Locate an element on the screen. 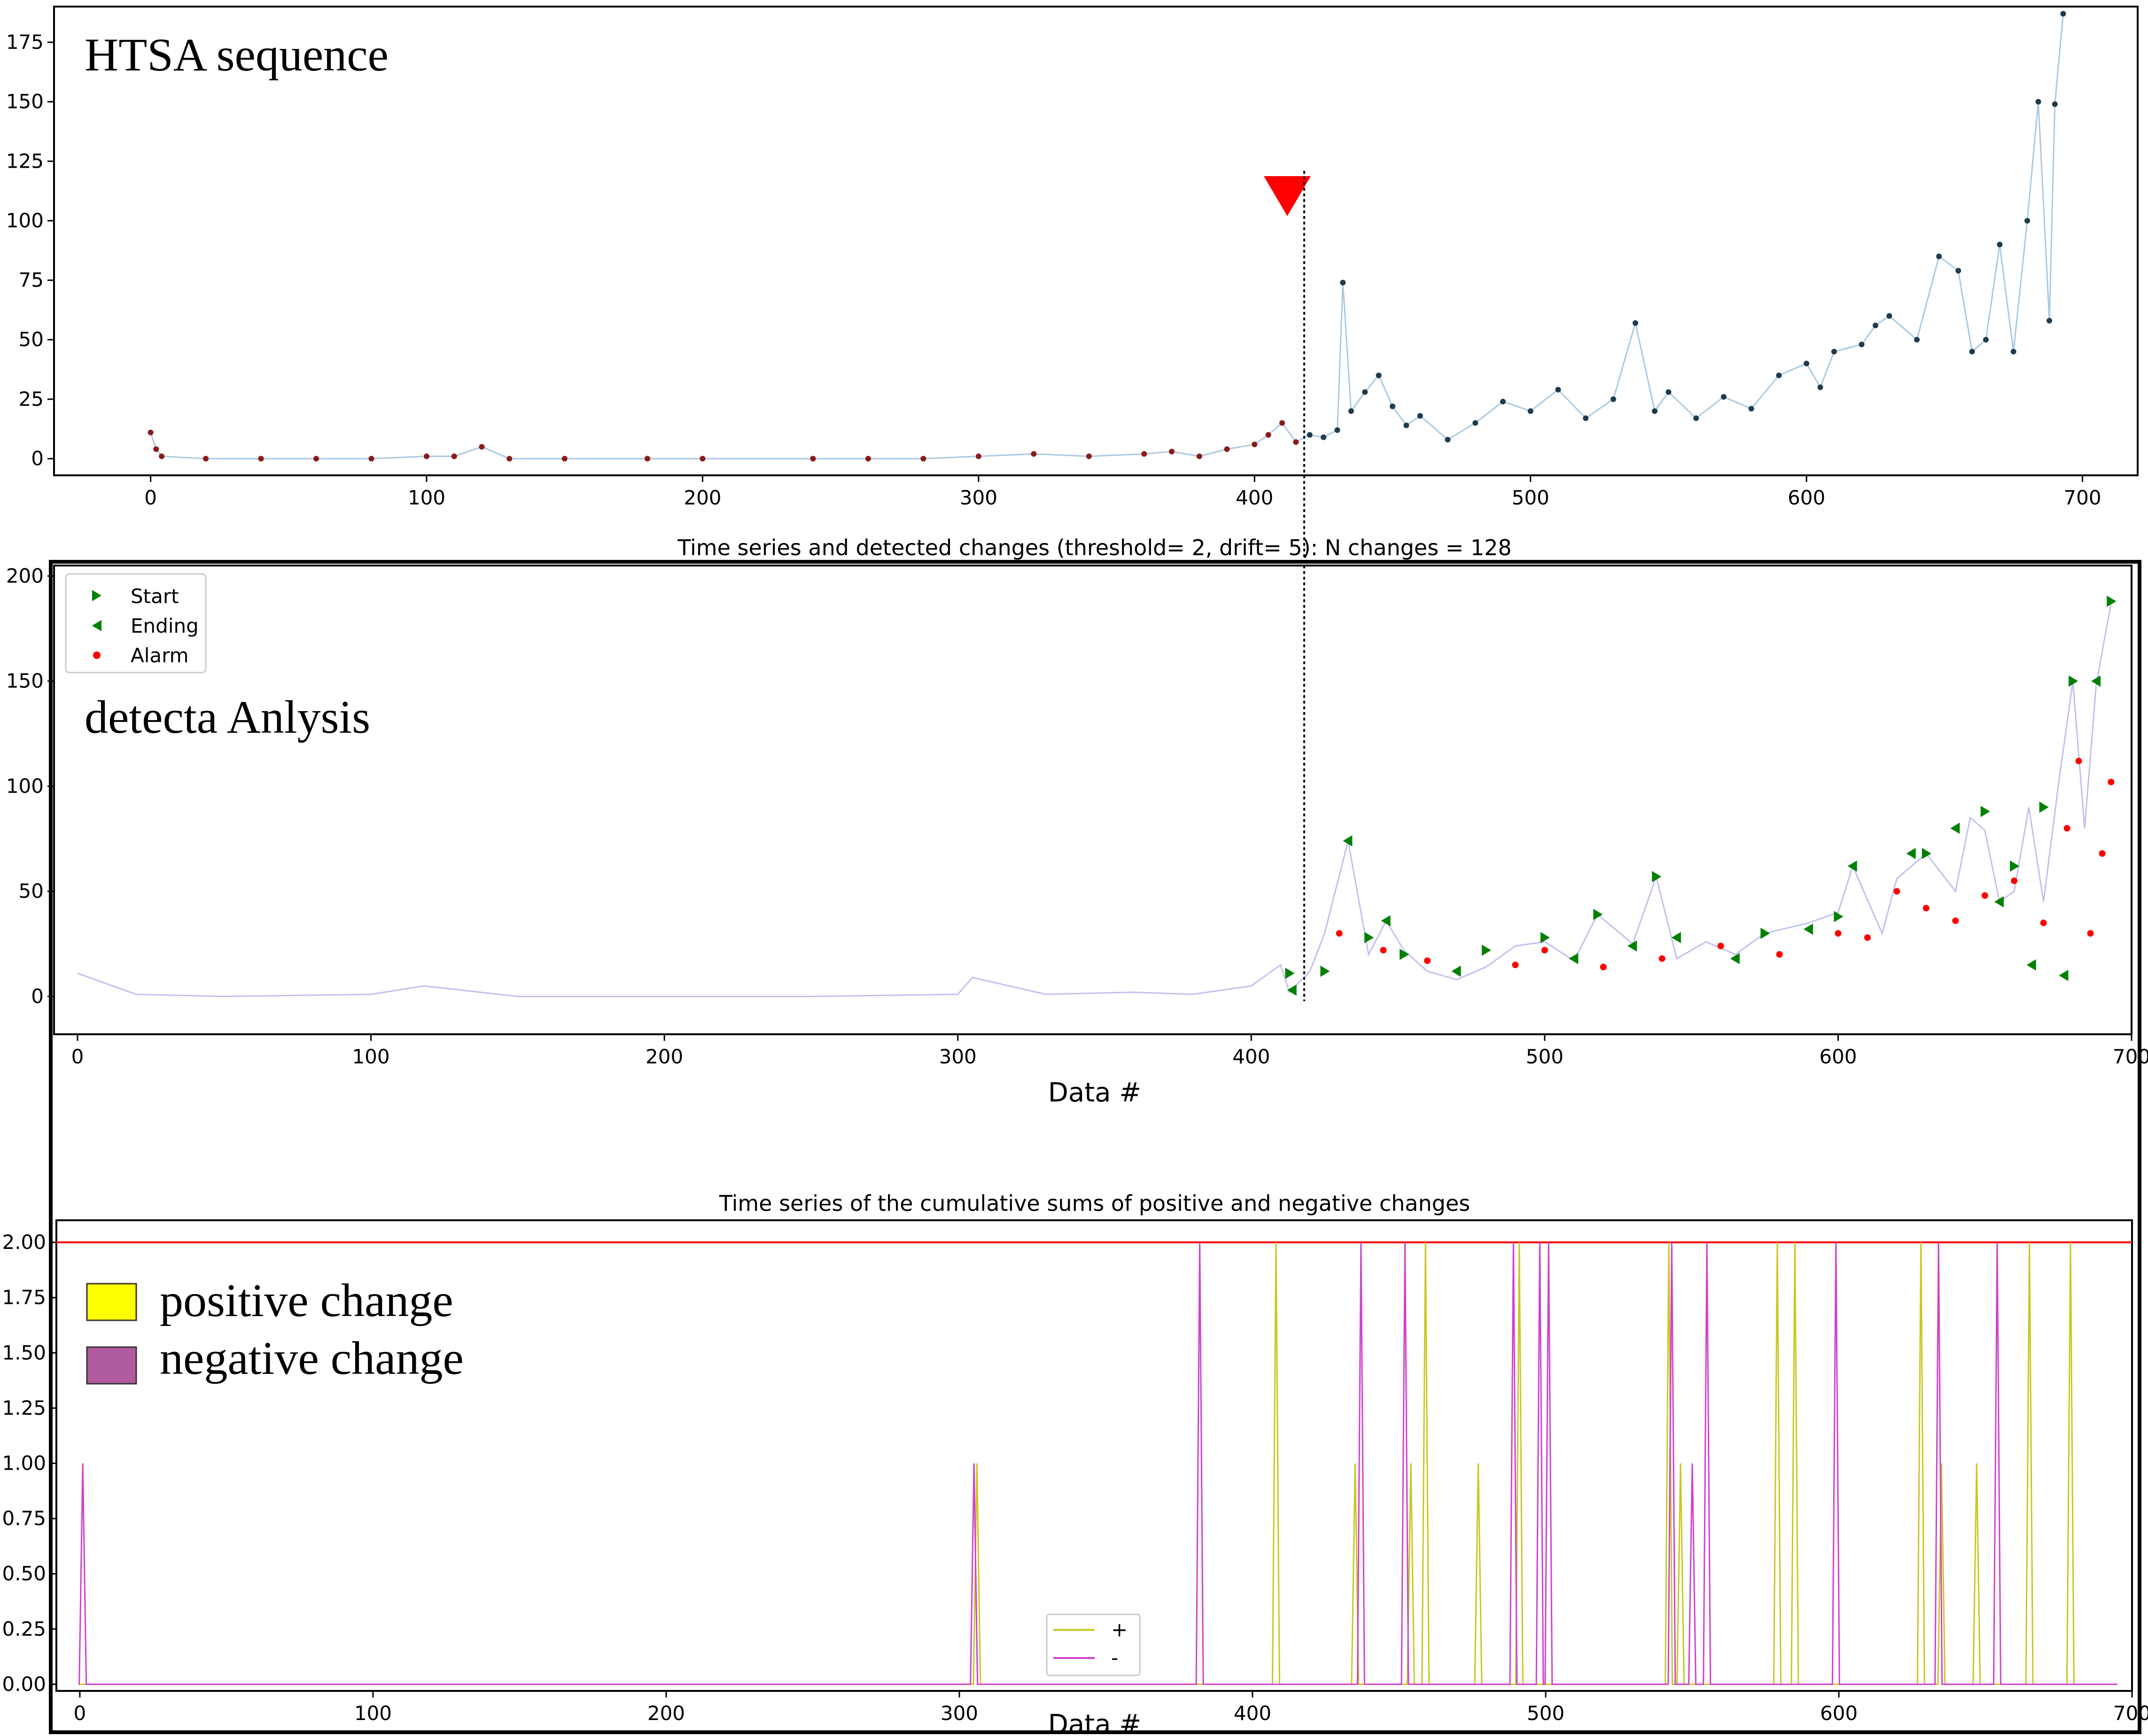 Image resolution: width=2148 pixels, height=1736 pixels. legend-alarm-marker is located at coordinates (97, 655).